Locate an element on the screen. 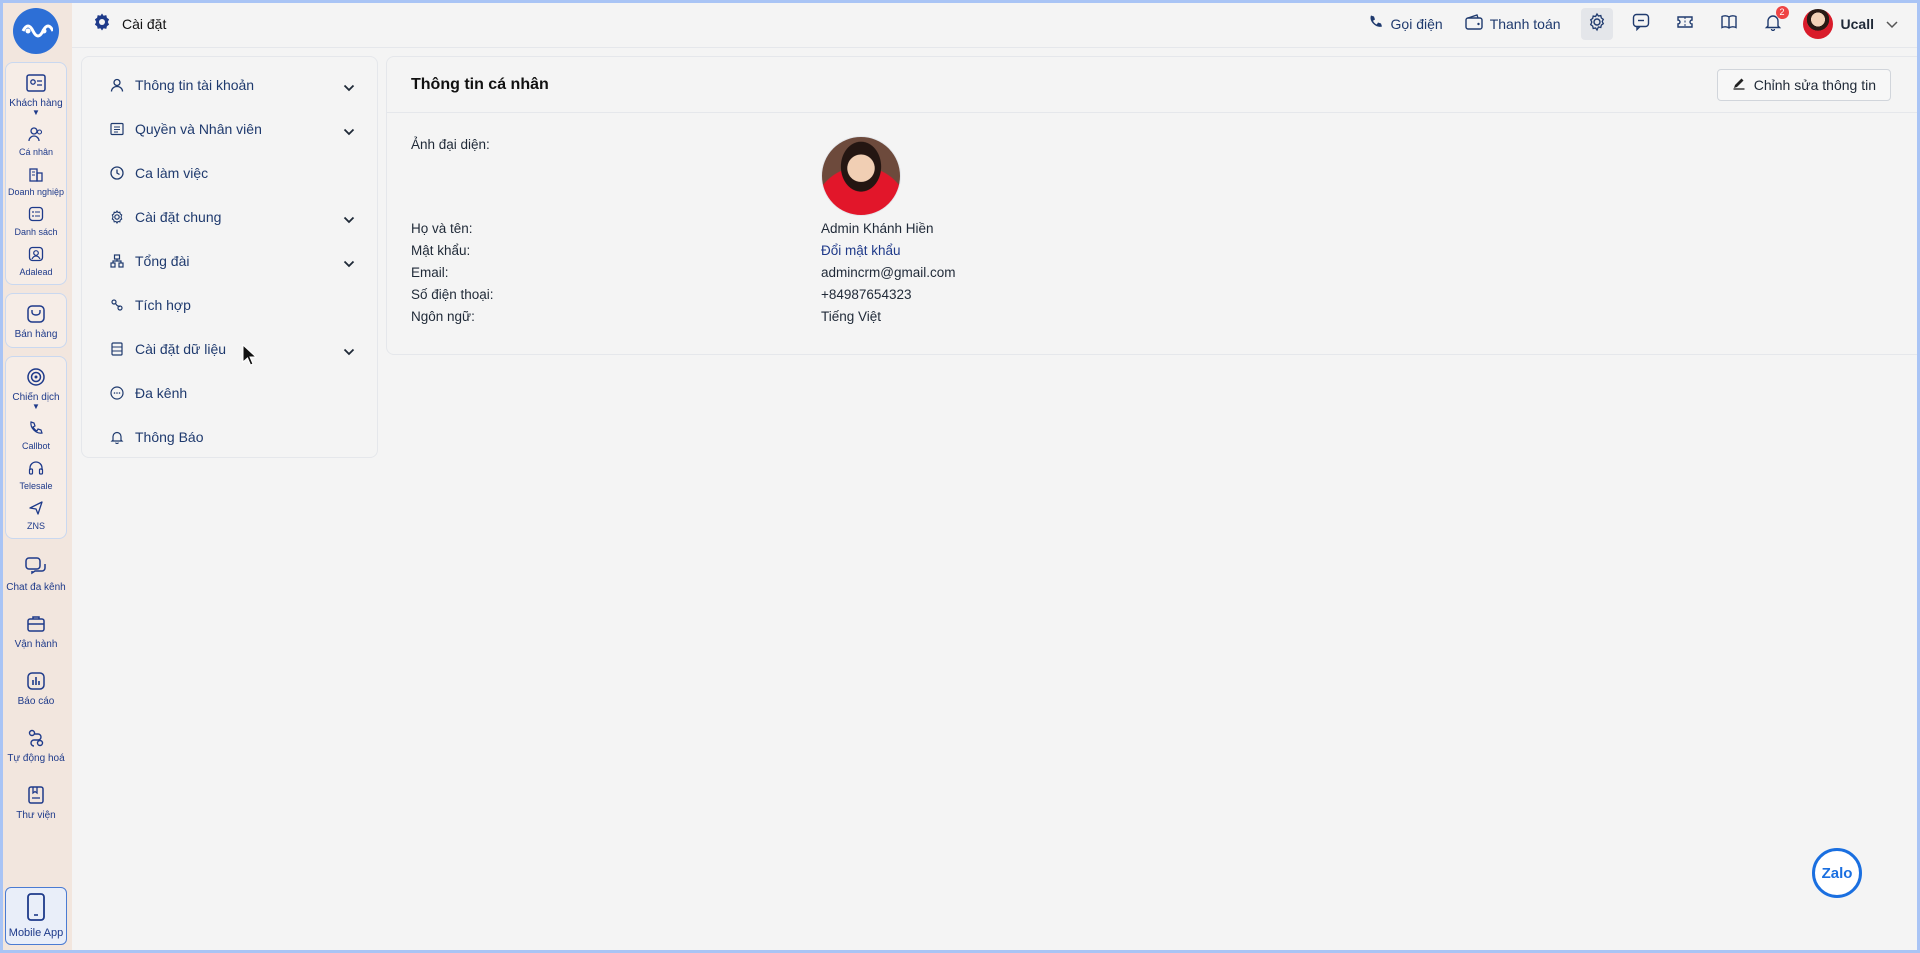  rail-item-automation: Tự động hoá is located at coordinates (36, 744).